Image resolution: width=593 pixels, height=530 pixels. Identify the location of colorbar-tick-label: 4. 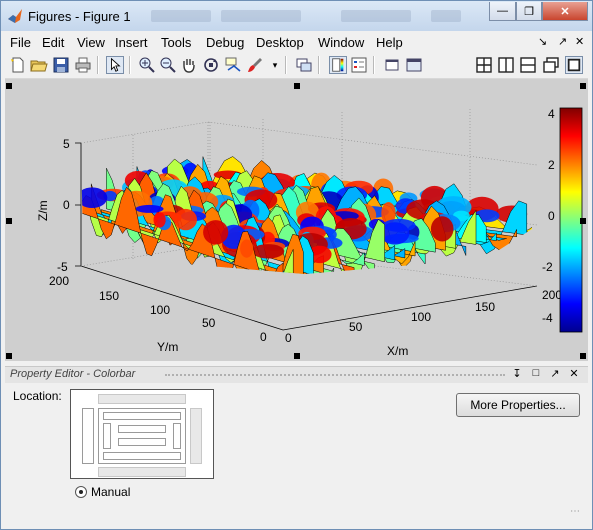
(551, 114).